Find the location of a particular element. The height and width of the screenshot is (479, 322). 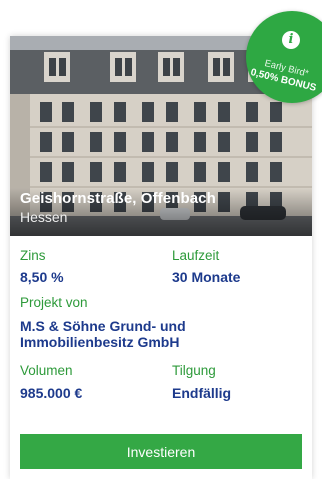

volume-label: Volumen is located at coordinates (46, 370).